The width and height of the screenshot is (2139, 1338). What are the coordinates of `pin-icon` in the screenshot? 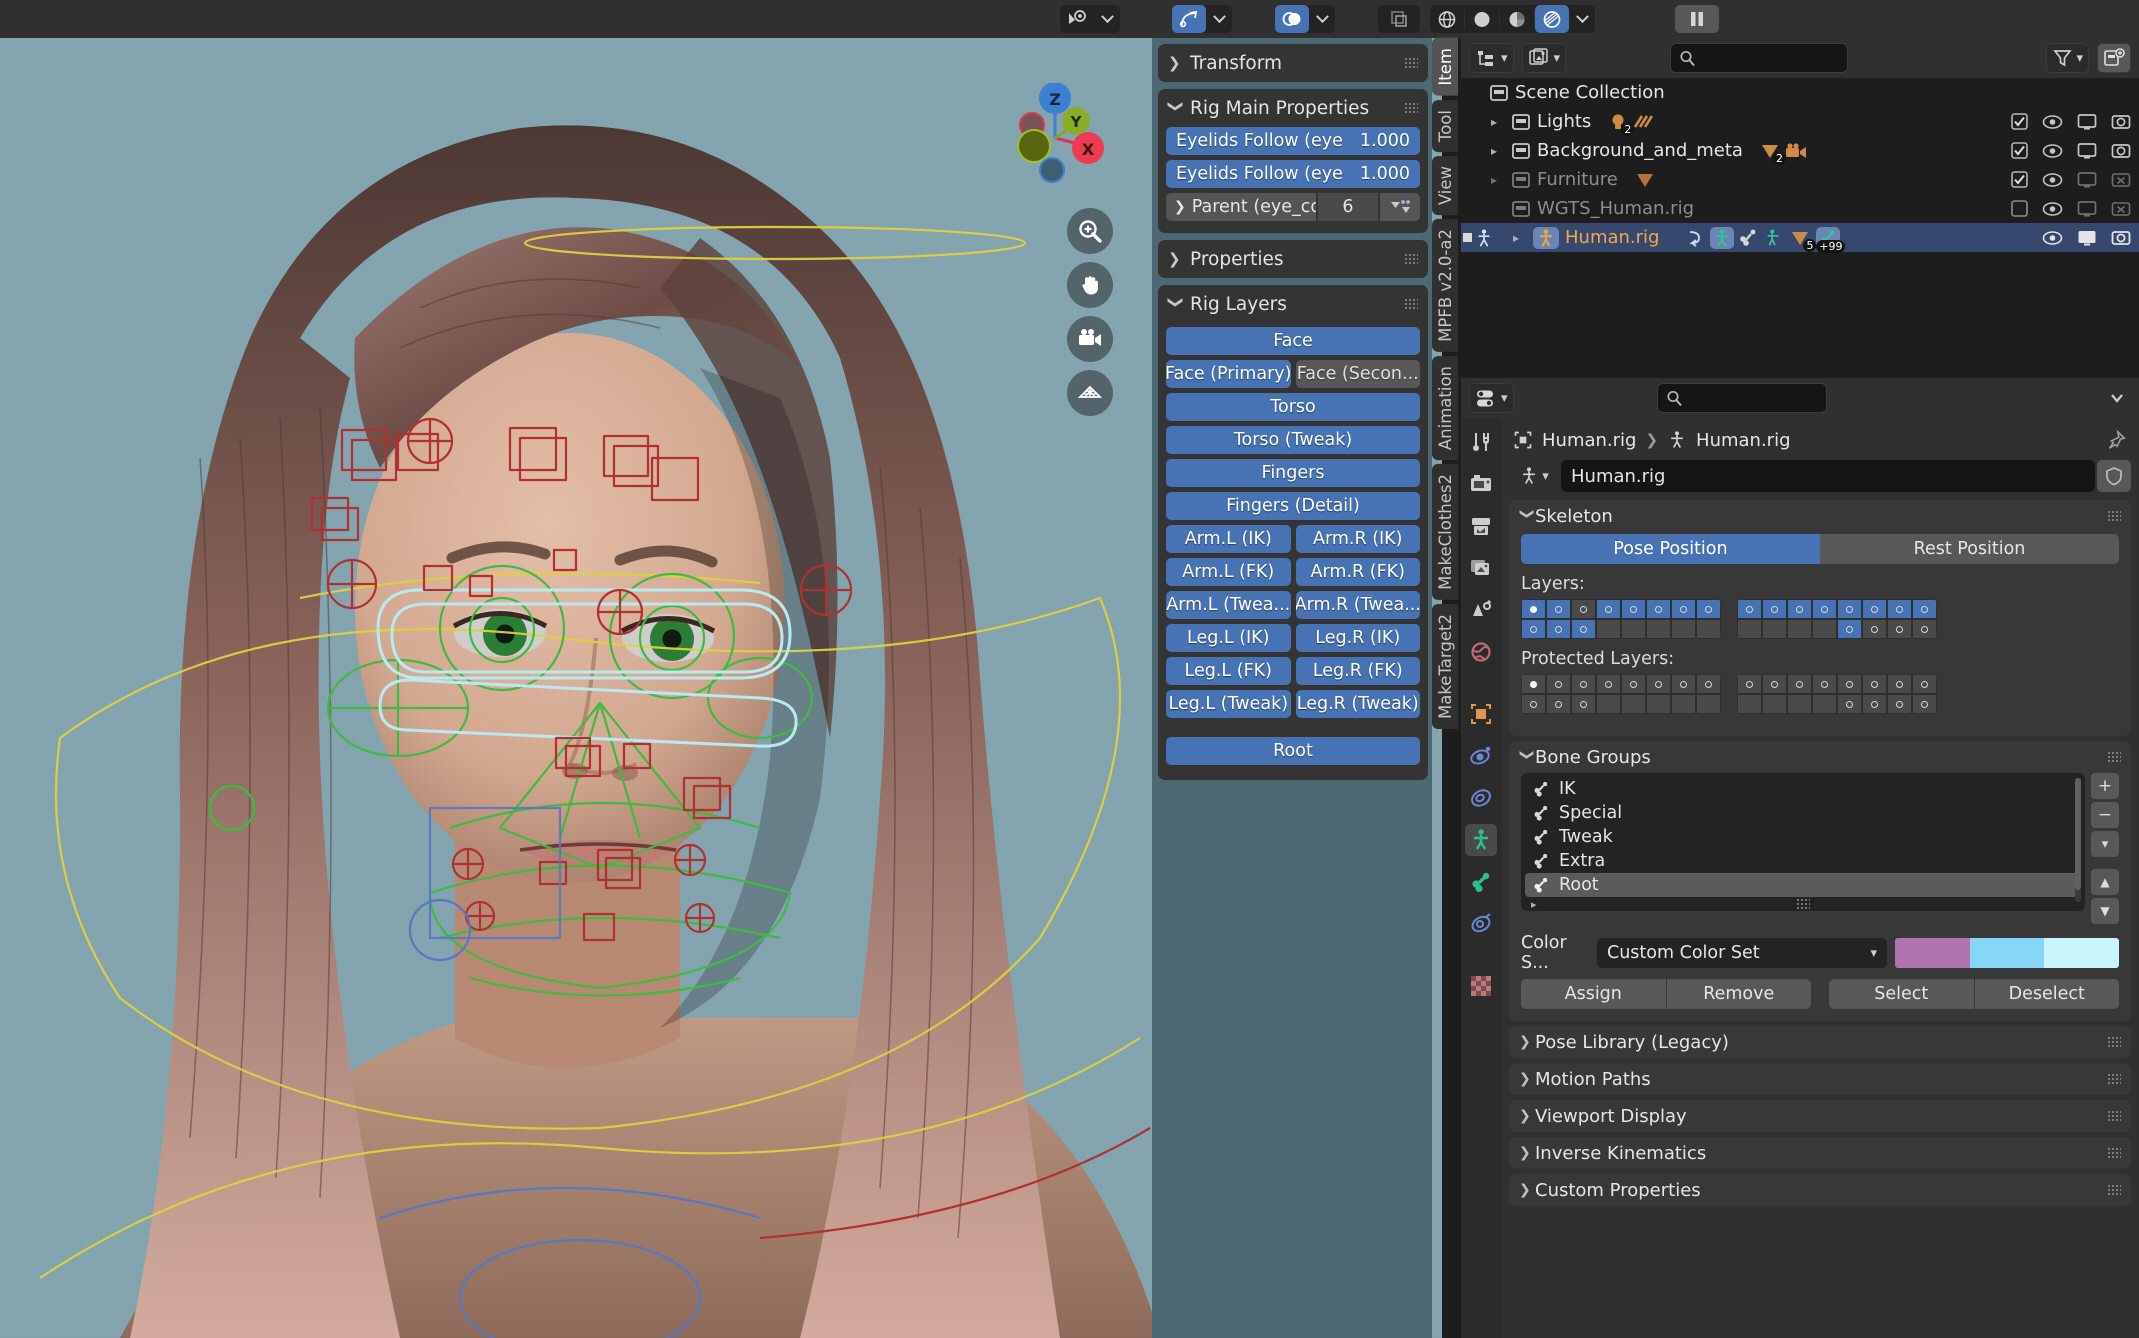 It's located at (2116, 440).